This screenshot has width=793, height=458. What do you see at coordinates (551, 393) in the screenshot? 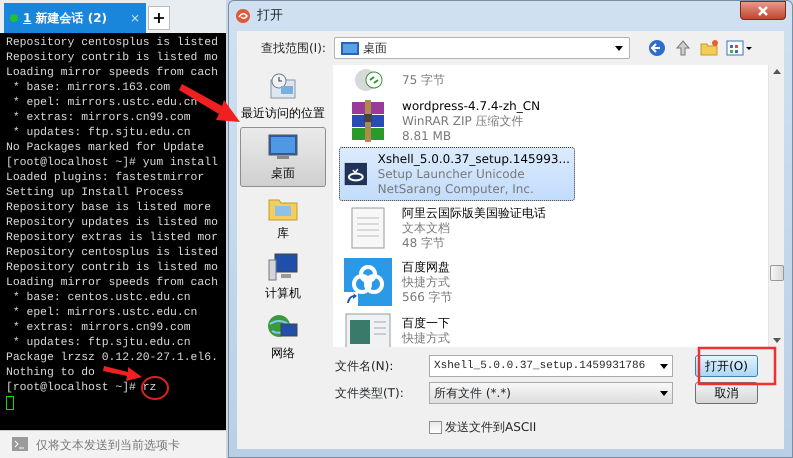
I see `file-type-dropdown: 所有文件 (*.*)` at bounding box center [551, 393].